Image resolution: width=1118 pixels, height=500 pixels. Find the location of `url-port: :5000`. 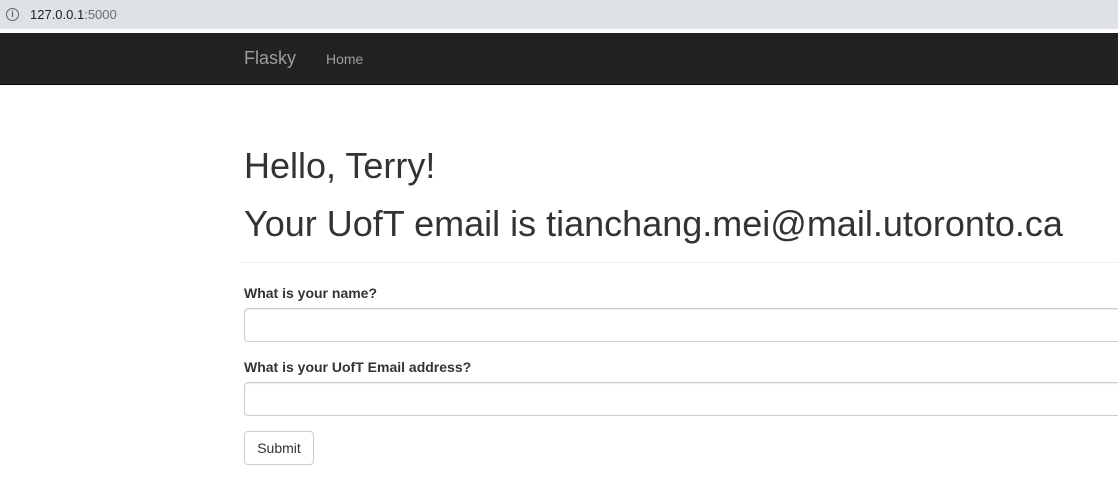

url-port: :5000 is located at coordinates (100, 14).